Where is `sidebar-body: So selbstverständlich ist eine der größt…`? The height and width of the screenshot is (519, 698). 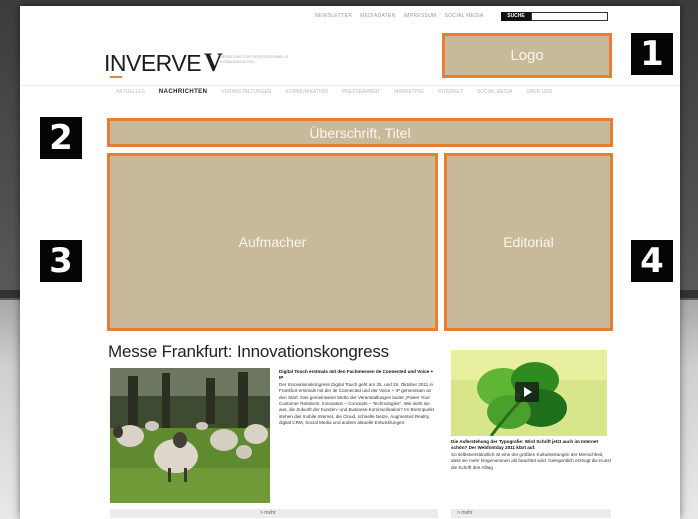
sidebar-body: So selbstverständlich ist eine der größt… is located at coordinates (531, 460).